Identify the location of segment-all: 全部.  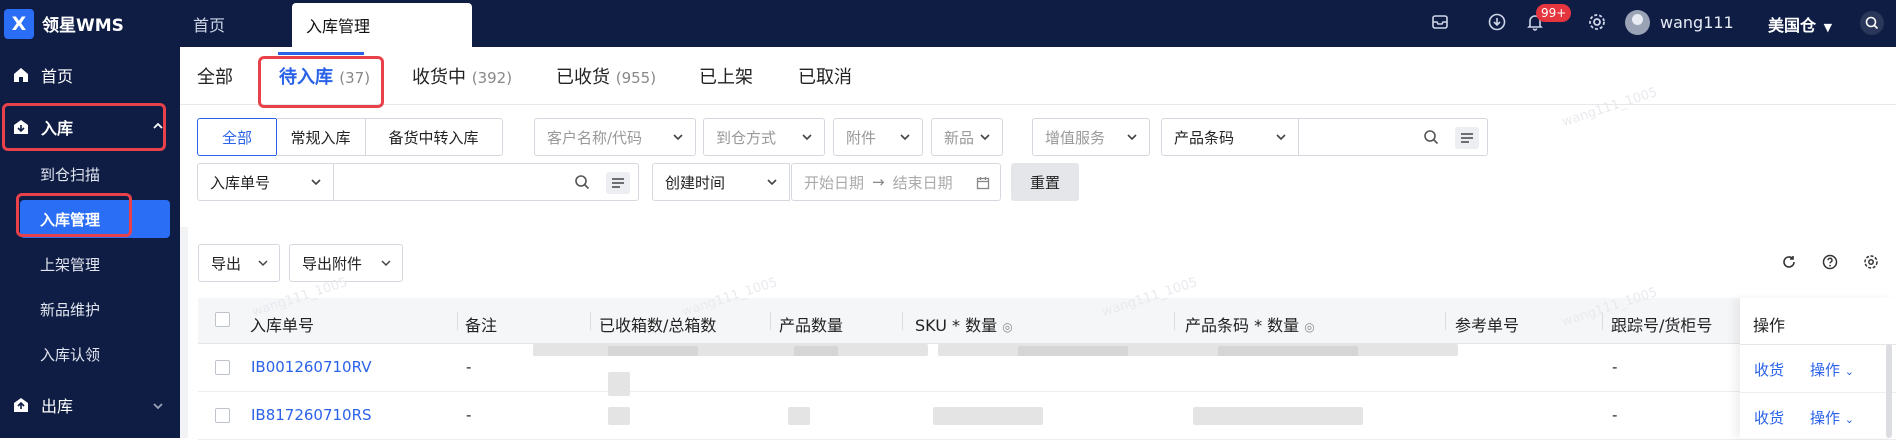
(237, 137).